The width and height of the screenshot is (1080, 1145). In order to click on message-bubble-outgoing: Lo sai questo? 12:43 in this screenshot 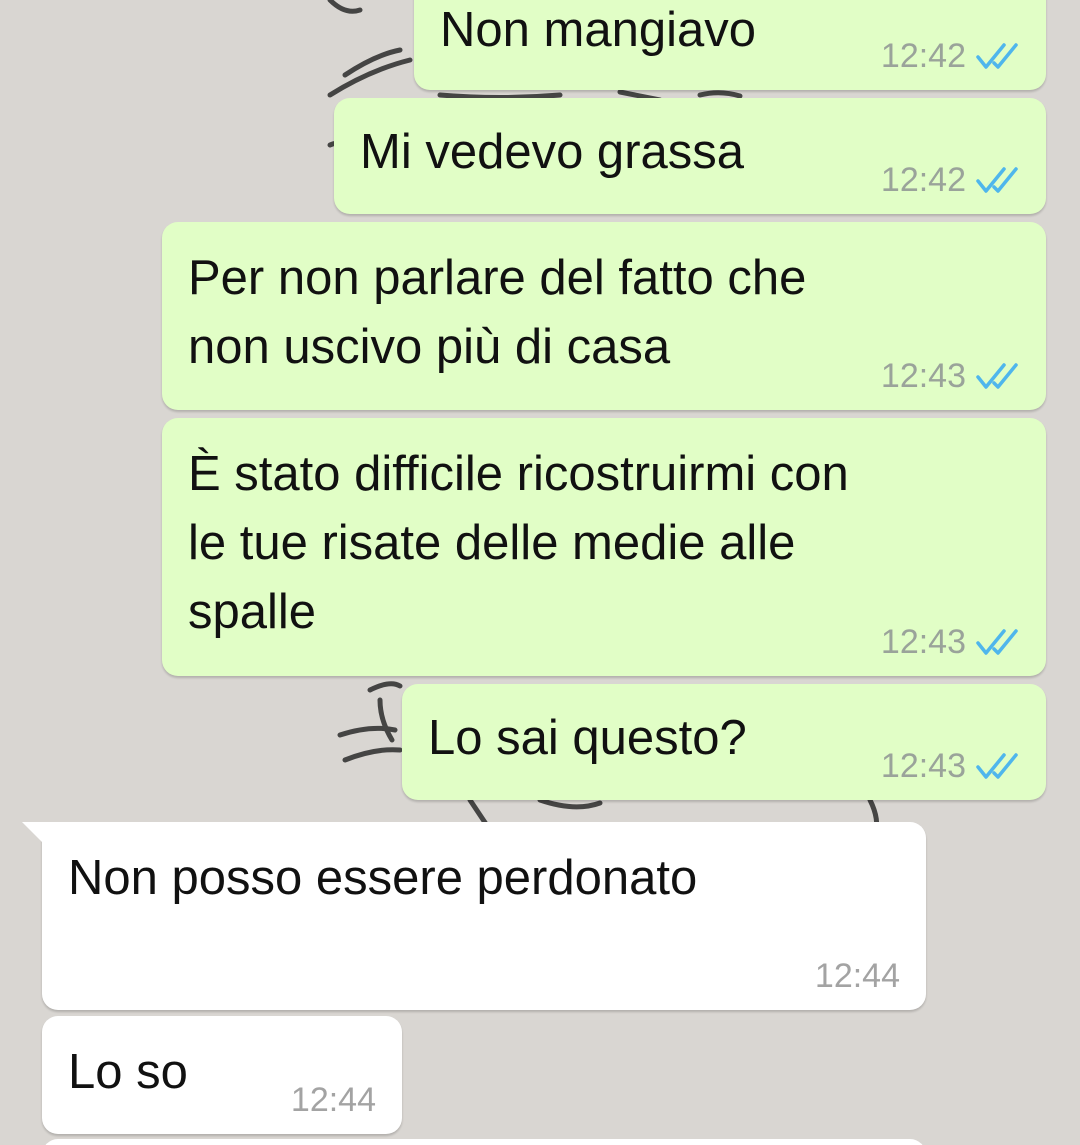, I will do `click(724, 742)`.